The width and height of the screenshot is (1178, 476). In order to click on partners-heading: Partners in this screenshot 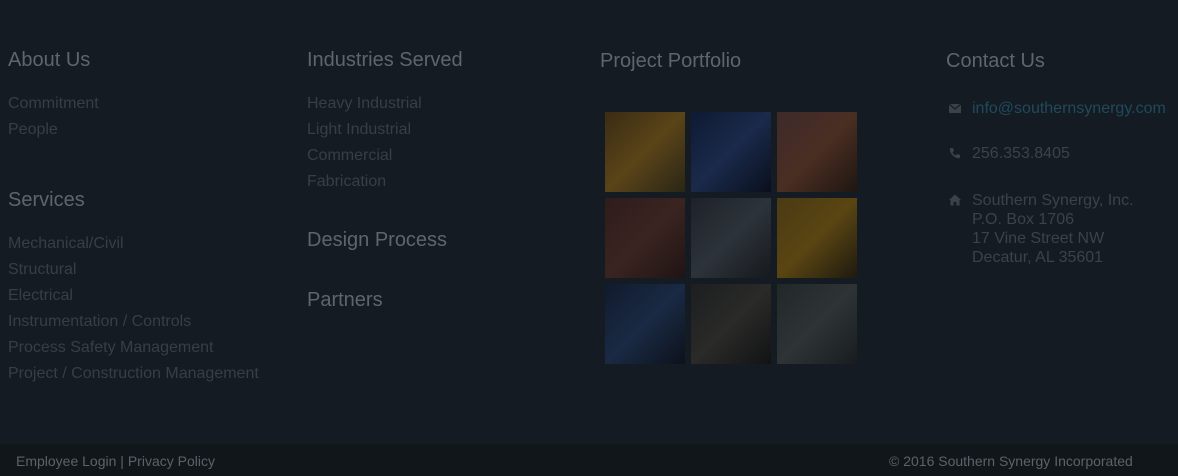, I will do `click(345, 300)`.